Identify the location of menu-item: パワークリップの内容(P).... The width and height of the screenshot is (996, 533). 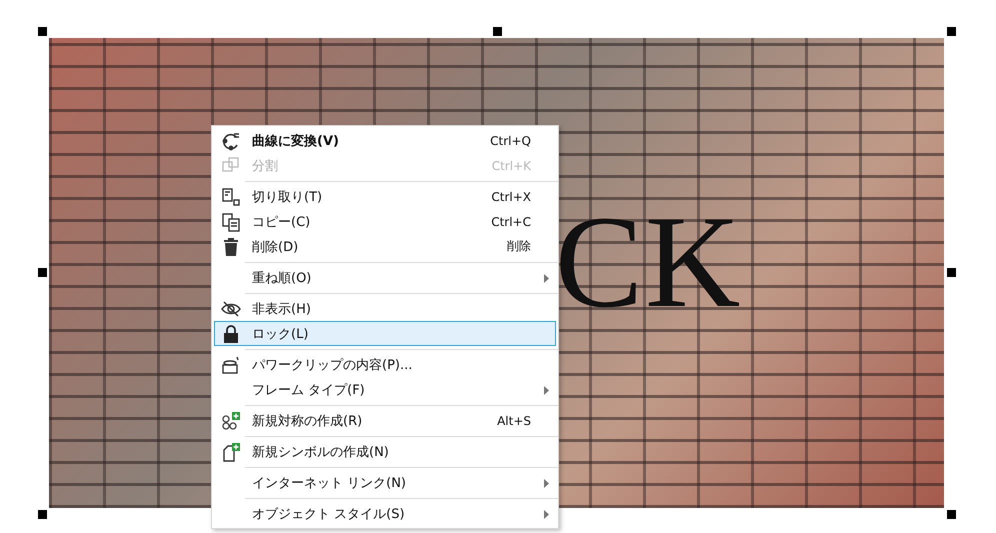
(385, 364).